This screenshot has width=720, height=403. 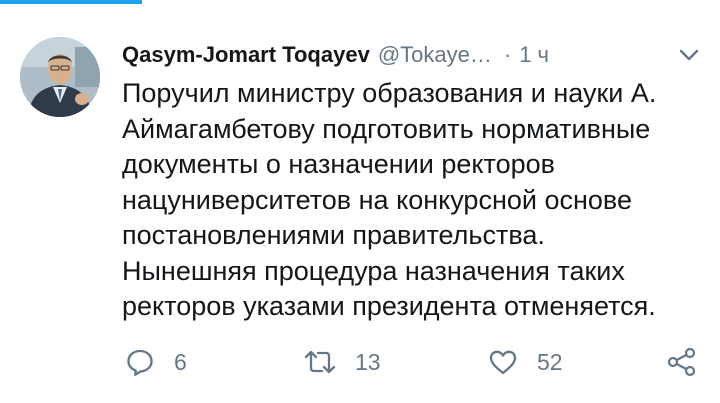 What do you see at coordinates (140, 362) in the screenshot?
I see `reply-bubble-icon` at bounding box center [140, 362].